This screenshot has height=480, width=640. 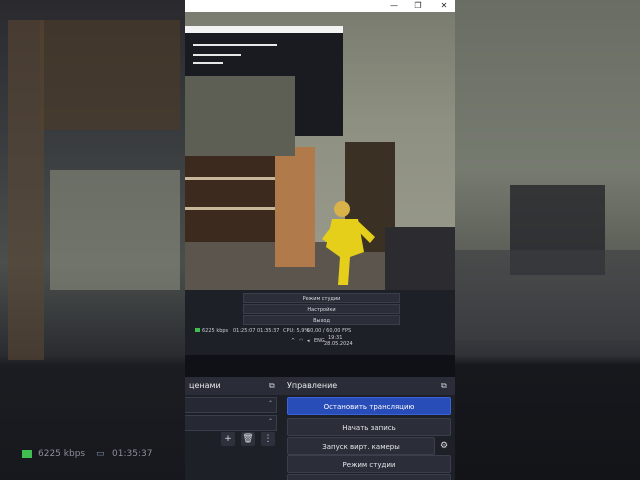 I want to click on nested-titlebar, so click(x=264, y=29).